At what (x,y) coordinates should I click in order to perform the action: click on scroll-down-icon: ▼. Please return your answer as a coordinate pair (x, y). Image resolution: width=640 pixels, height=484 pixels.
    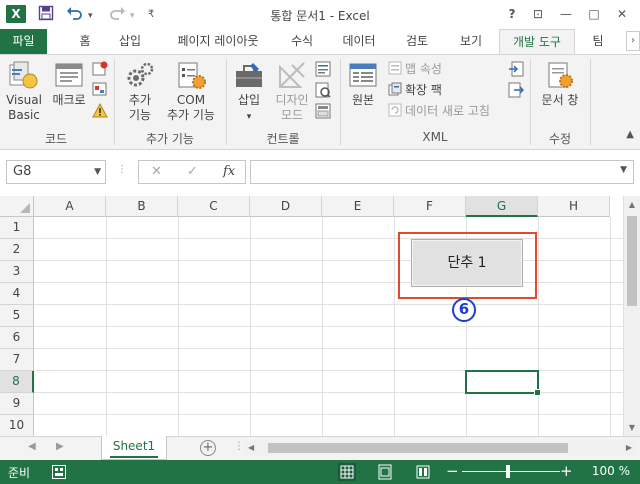
    Looking at the image, I should click on (632, 427).